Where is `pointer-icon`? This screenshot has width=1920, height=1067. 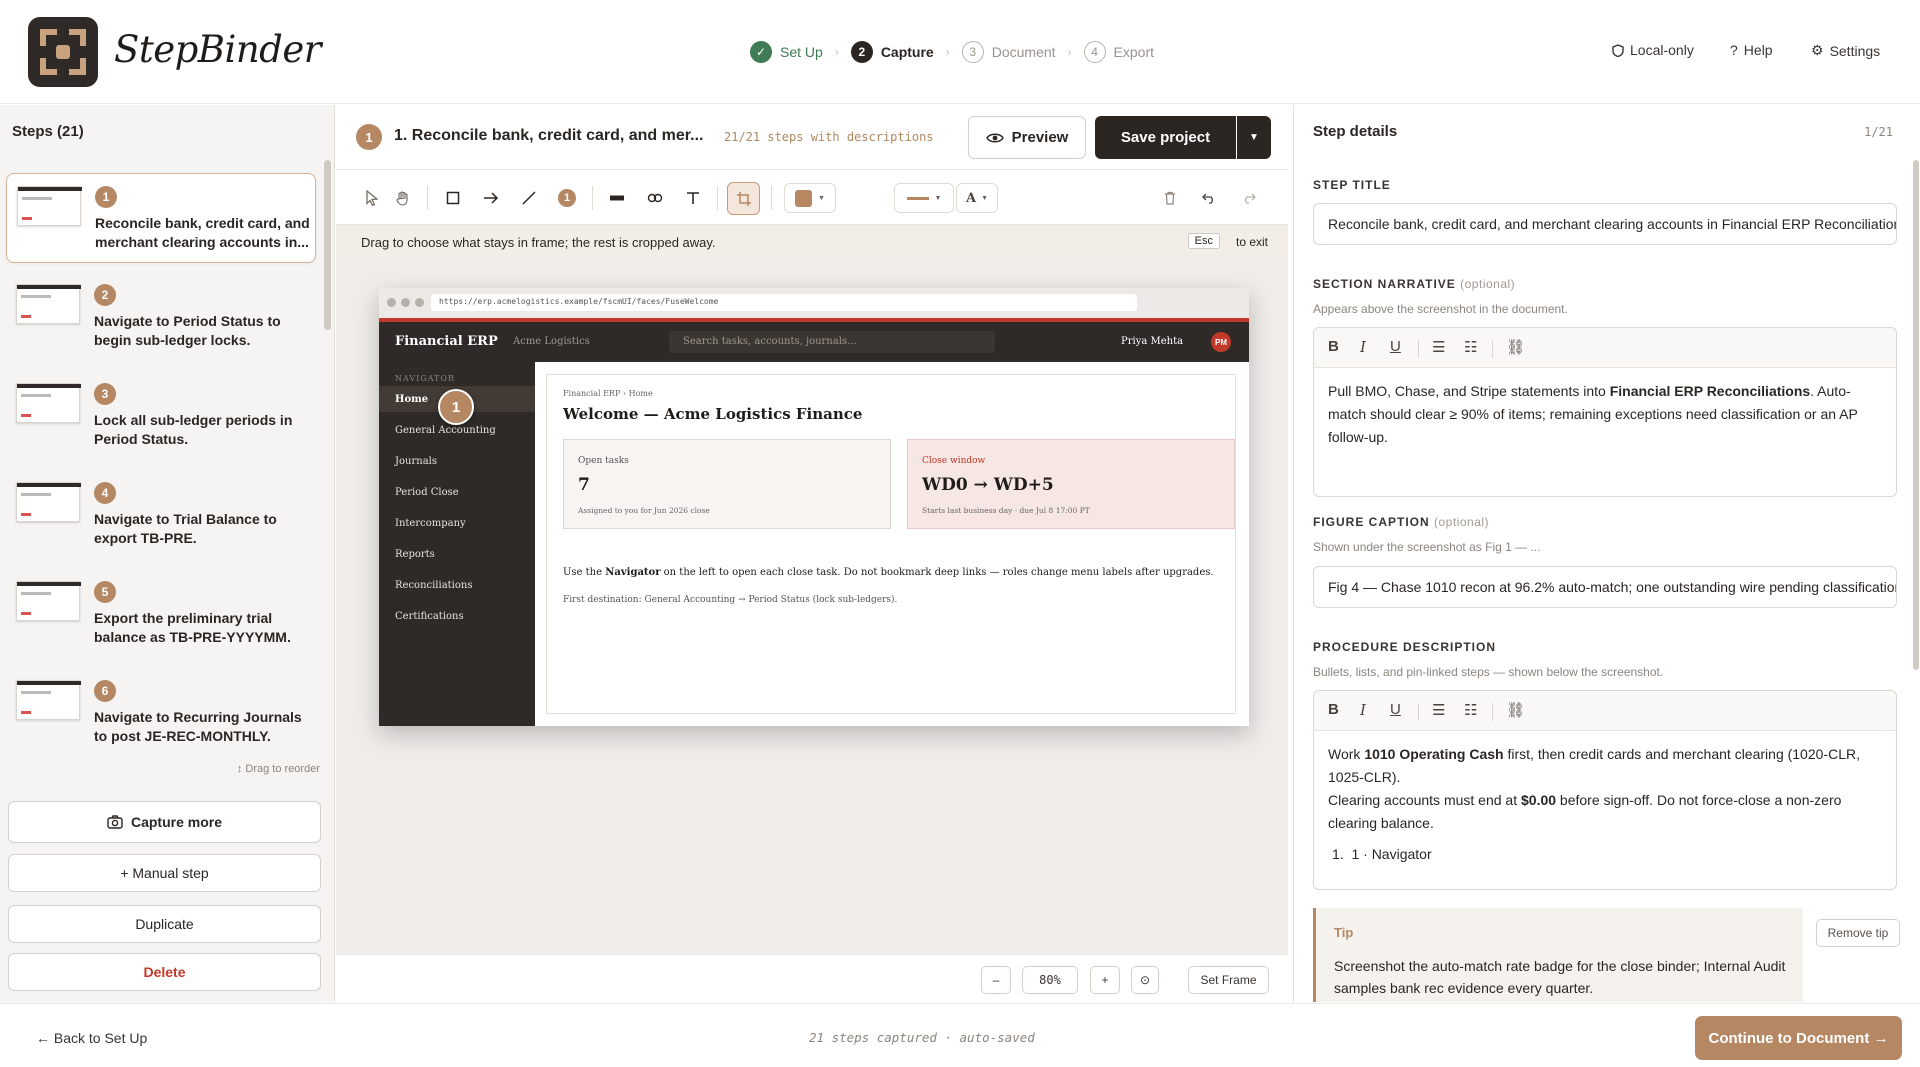 pointer-icon is located at coordinates (372, 198).